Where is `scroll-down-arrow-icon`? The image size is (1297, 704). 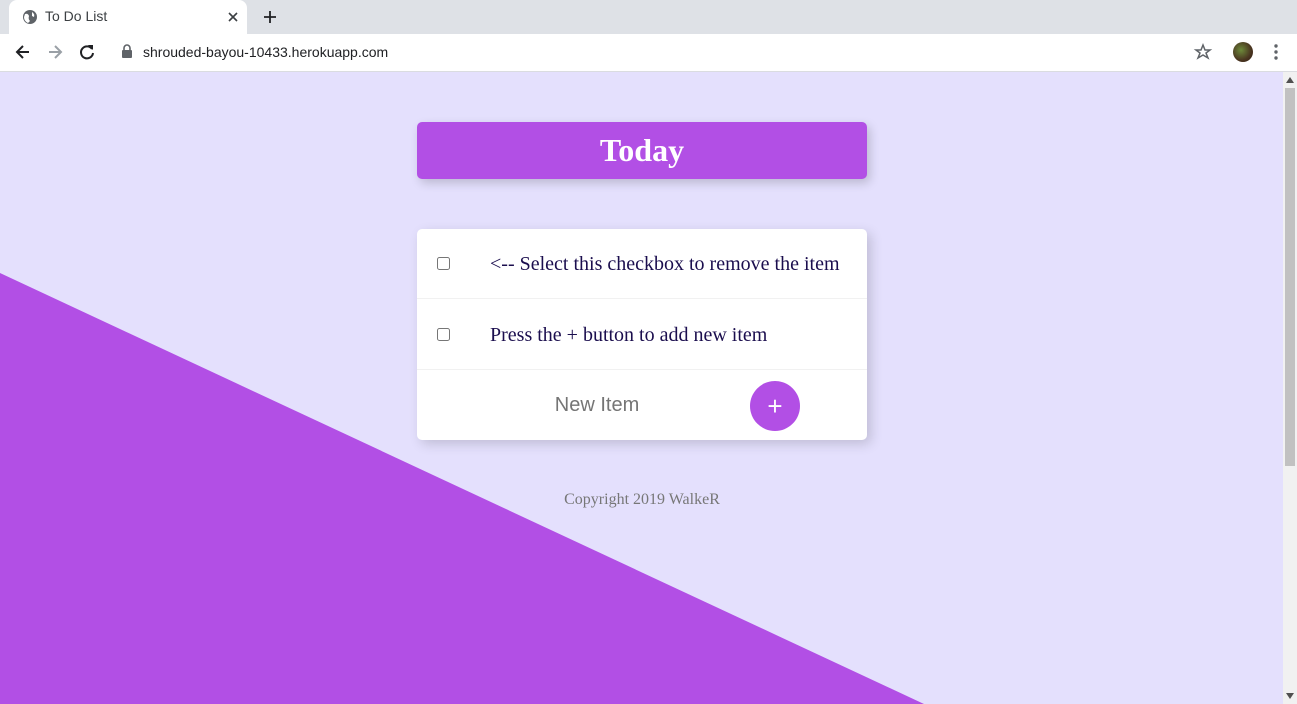 scroll-down-arrow-icon is located at coordinates (1290, 696).